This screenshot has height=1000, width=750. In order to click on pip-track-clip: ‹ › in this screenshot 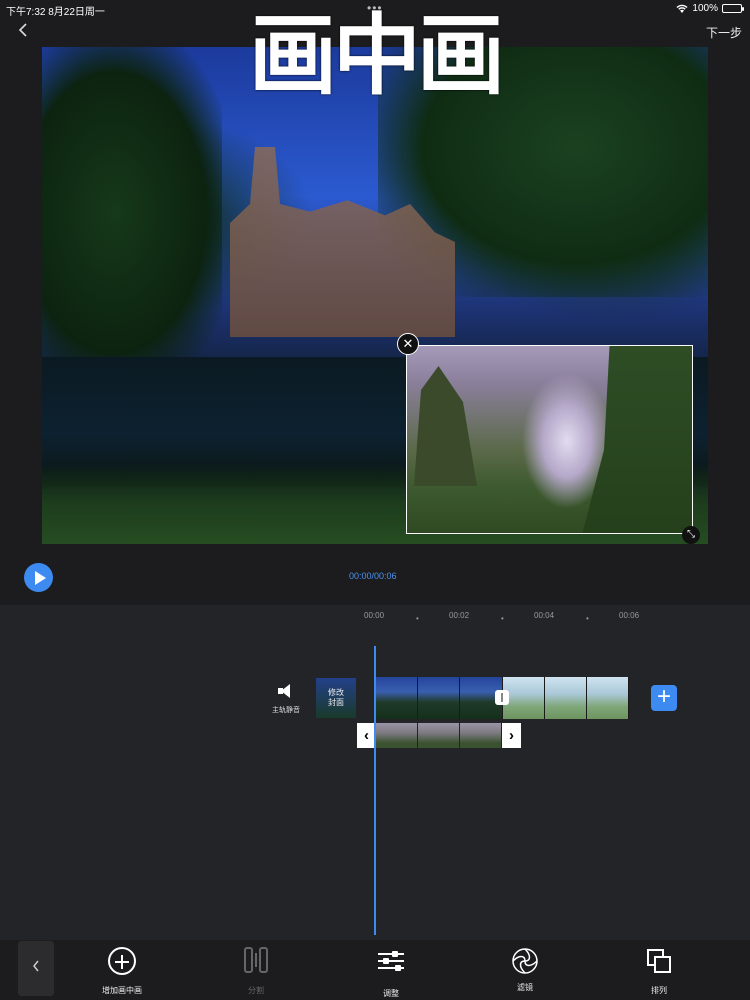, I will do `click(439, 735)`.